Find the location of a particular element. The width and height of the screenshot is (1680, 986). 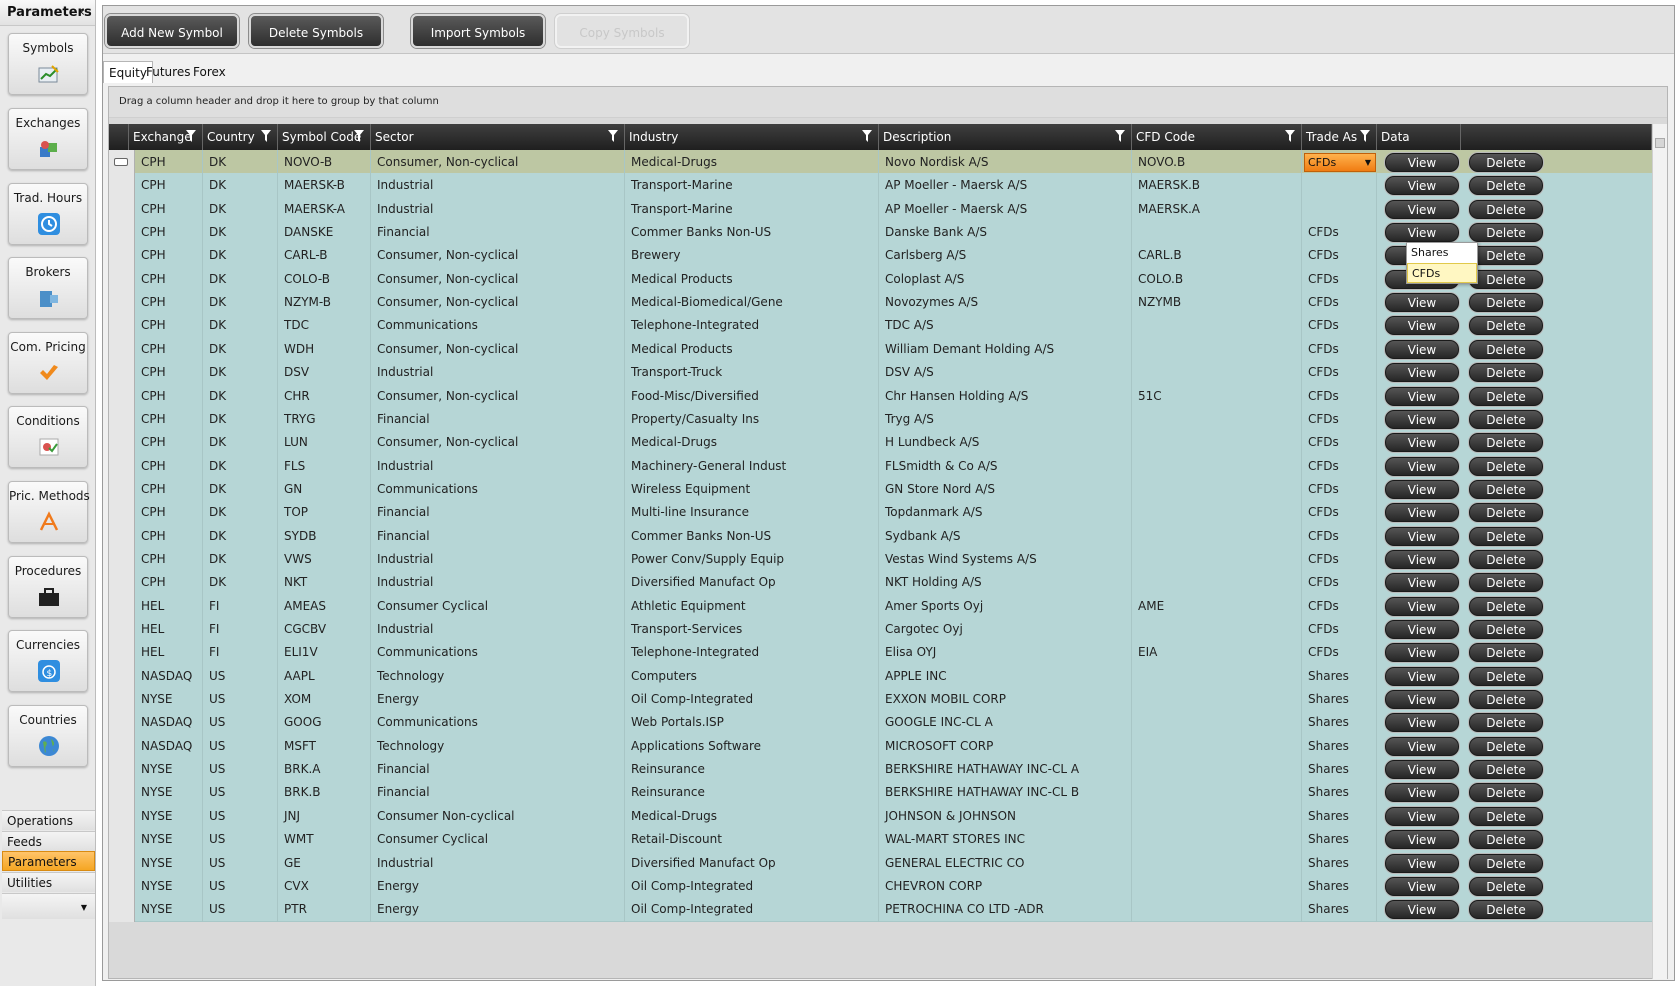

section-feeds: Feeds is located at coordinates (48, 841).